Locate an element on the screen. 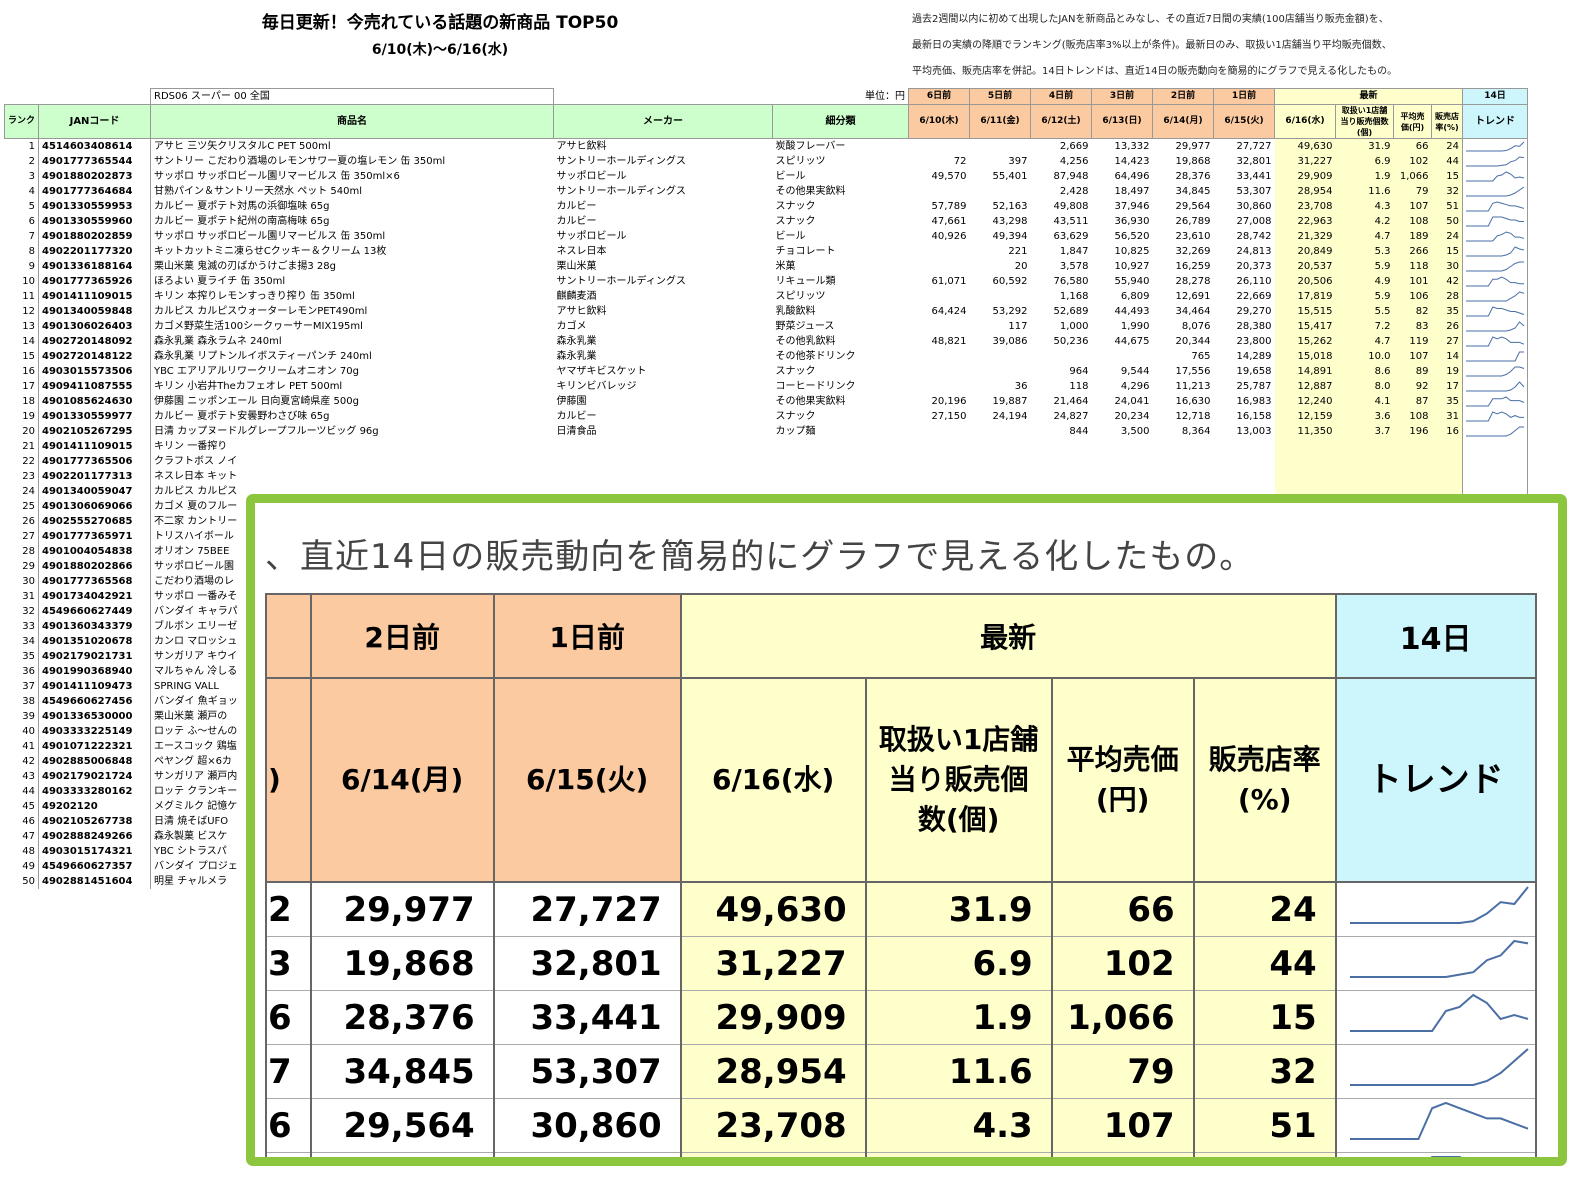 Image resolution: width=1587 pixels, height=1184 pixels. jan-cell: 4901777365544 is located at coordinates (95, 161).